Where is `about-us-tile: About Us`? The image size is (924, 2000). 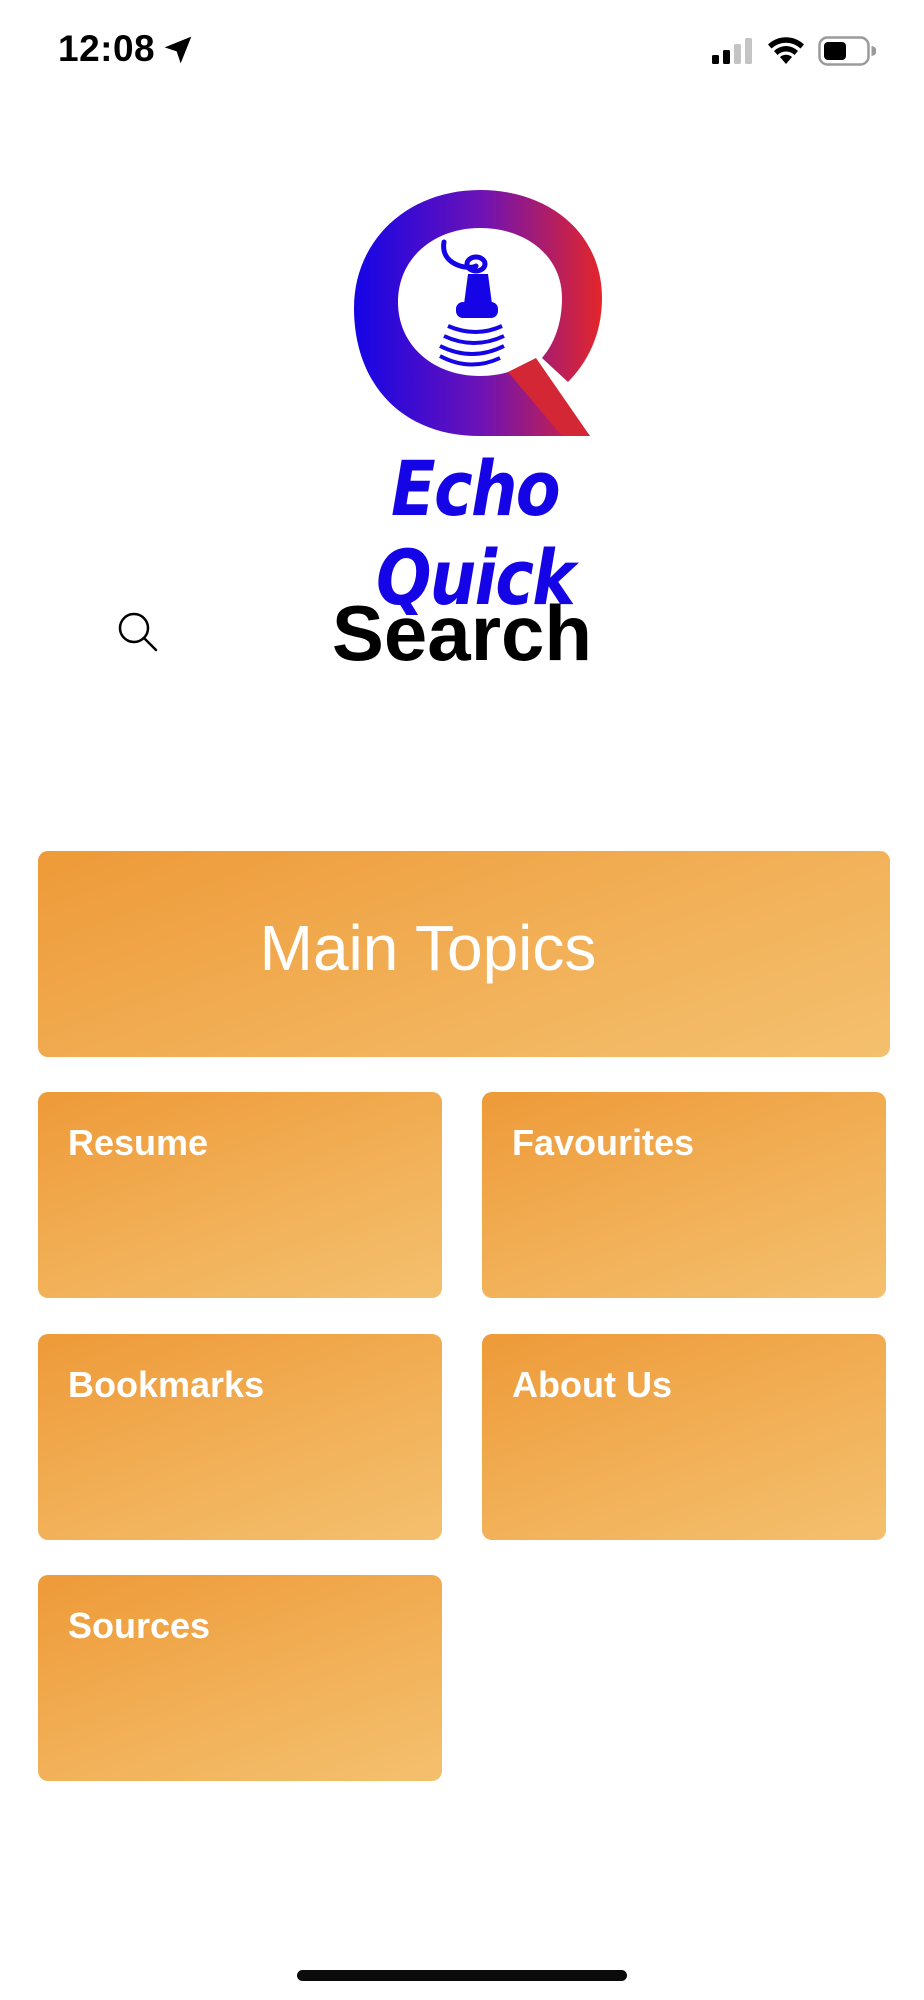
about-us-tile: About Us is located at coordinates (684, 1437).